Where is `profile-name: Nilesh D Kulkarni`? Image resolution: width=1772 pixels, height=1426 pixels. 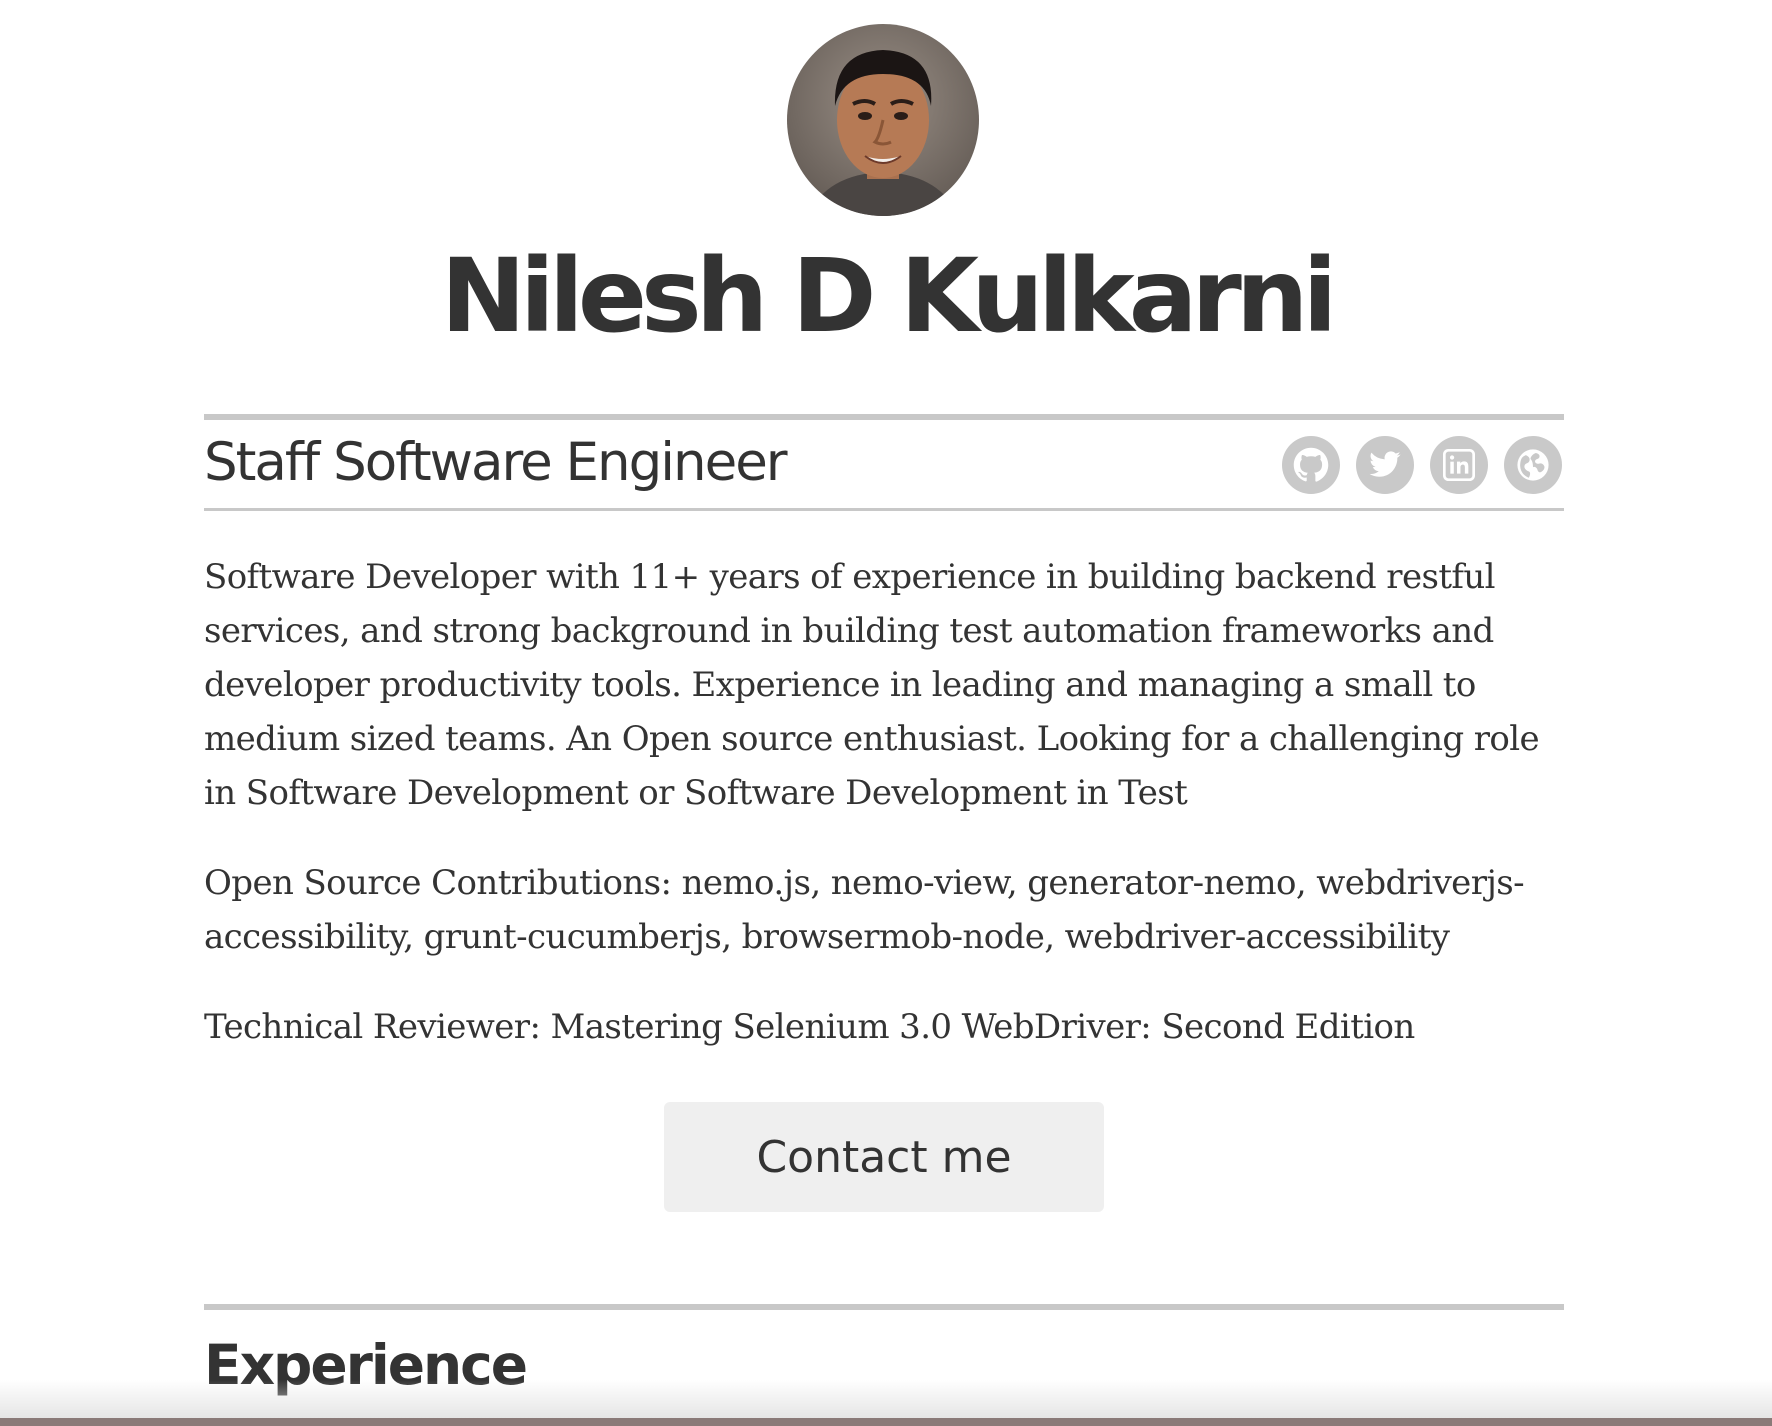 profile-name: Nilesh D Kulkarni is located at coordinates (889, 296).